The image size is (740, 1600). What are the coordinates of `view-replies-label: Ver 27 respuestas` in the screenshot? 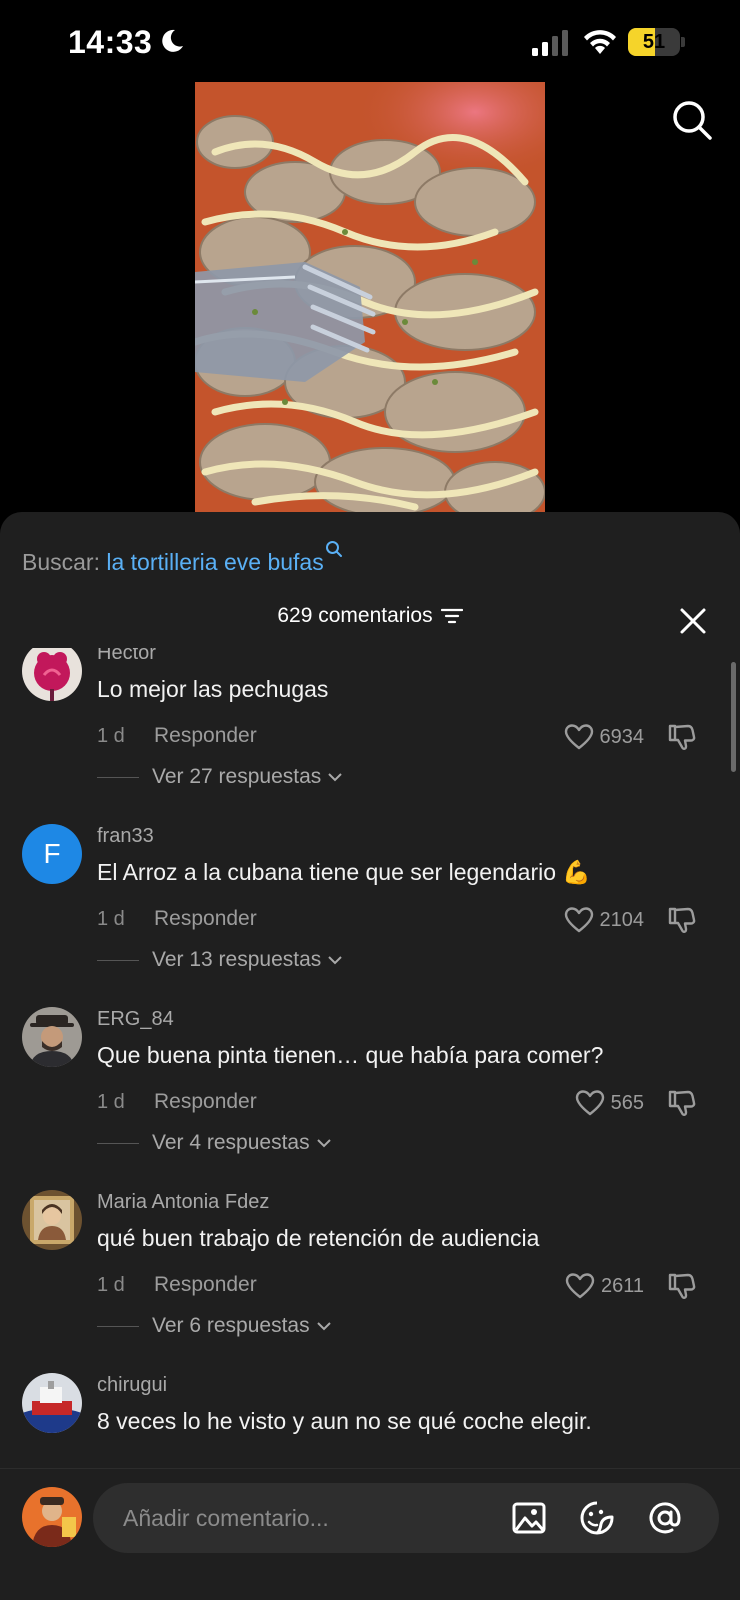 It's located at (237, 776).